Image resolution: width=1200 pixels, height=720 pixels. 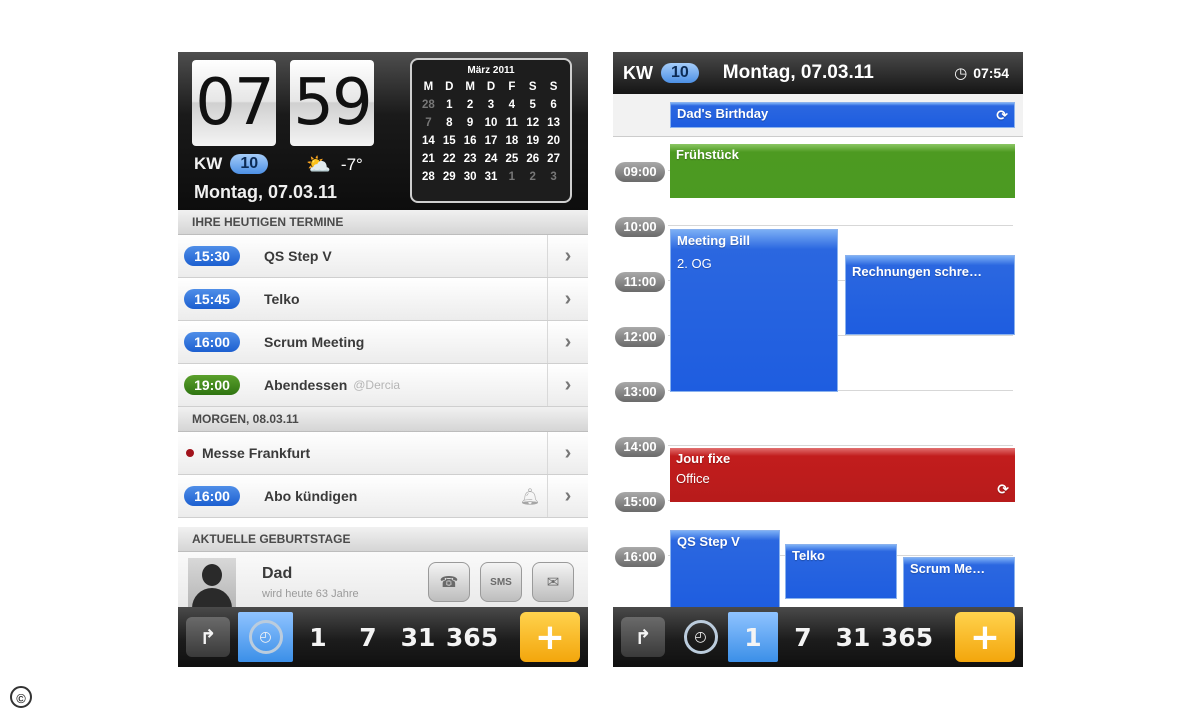 I want to click on allday-event: Dad's Birthday ⟳, so click(x=842, y=115).